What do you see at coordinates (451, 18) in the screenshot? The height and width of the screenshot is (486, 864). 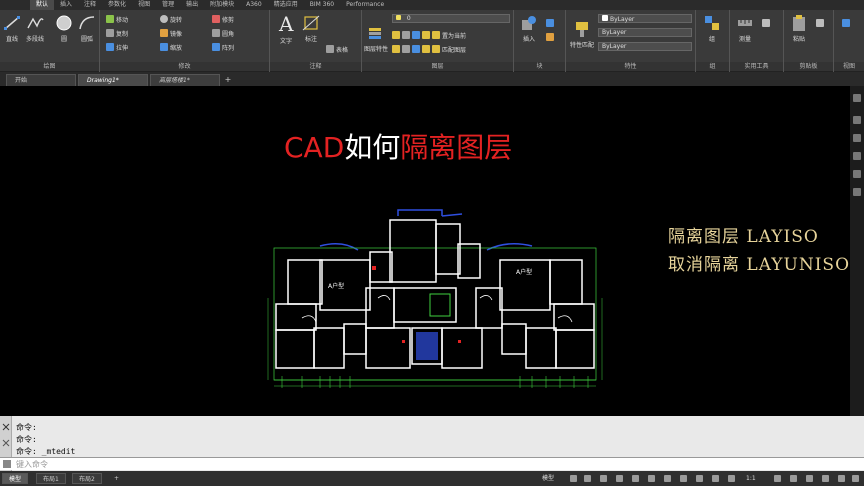 I see `layer-dropdown: 0` at bounding box center [451, 18].